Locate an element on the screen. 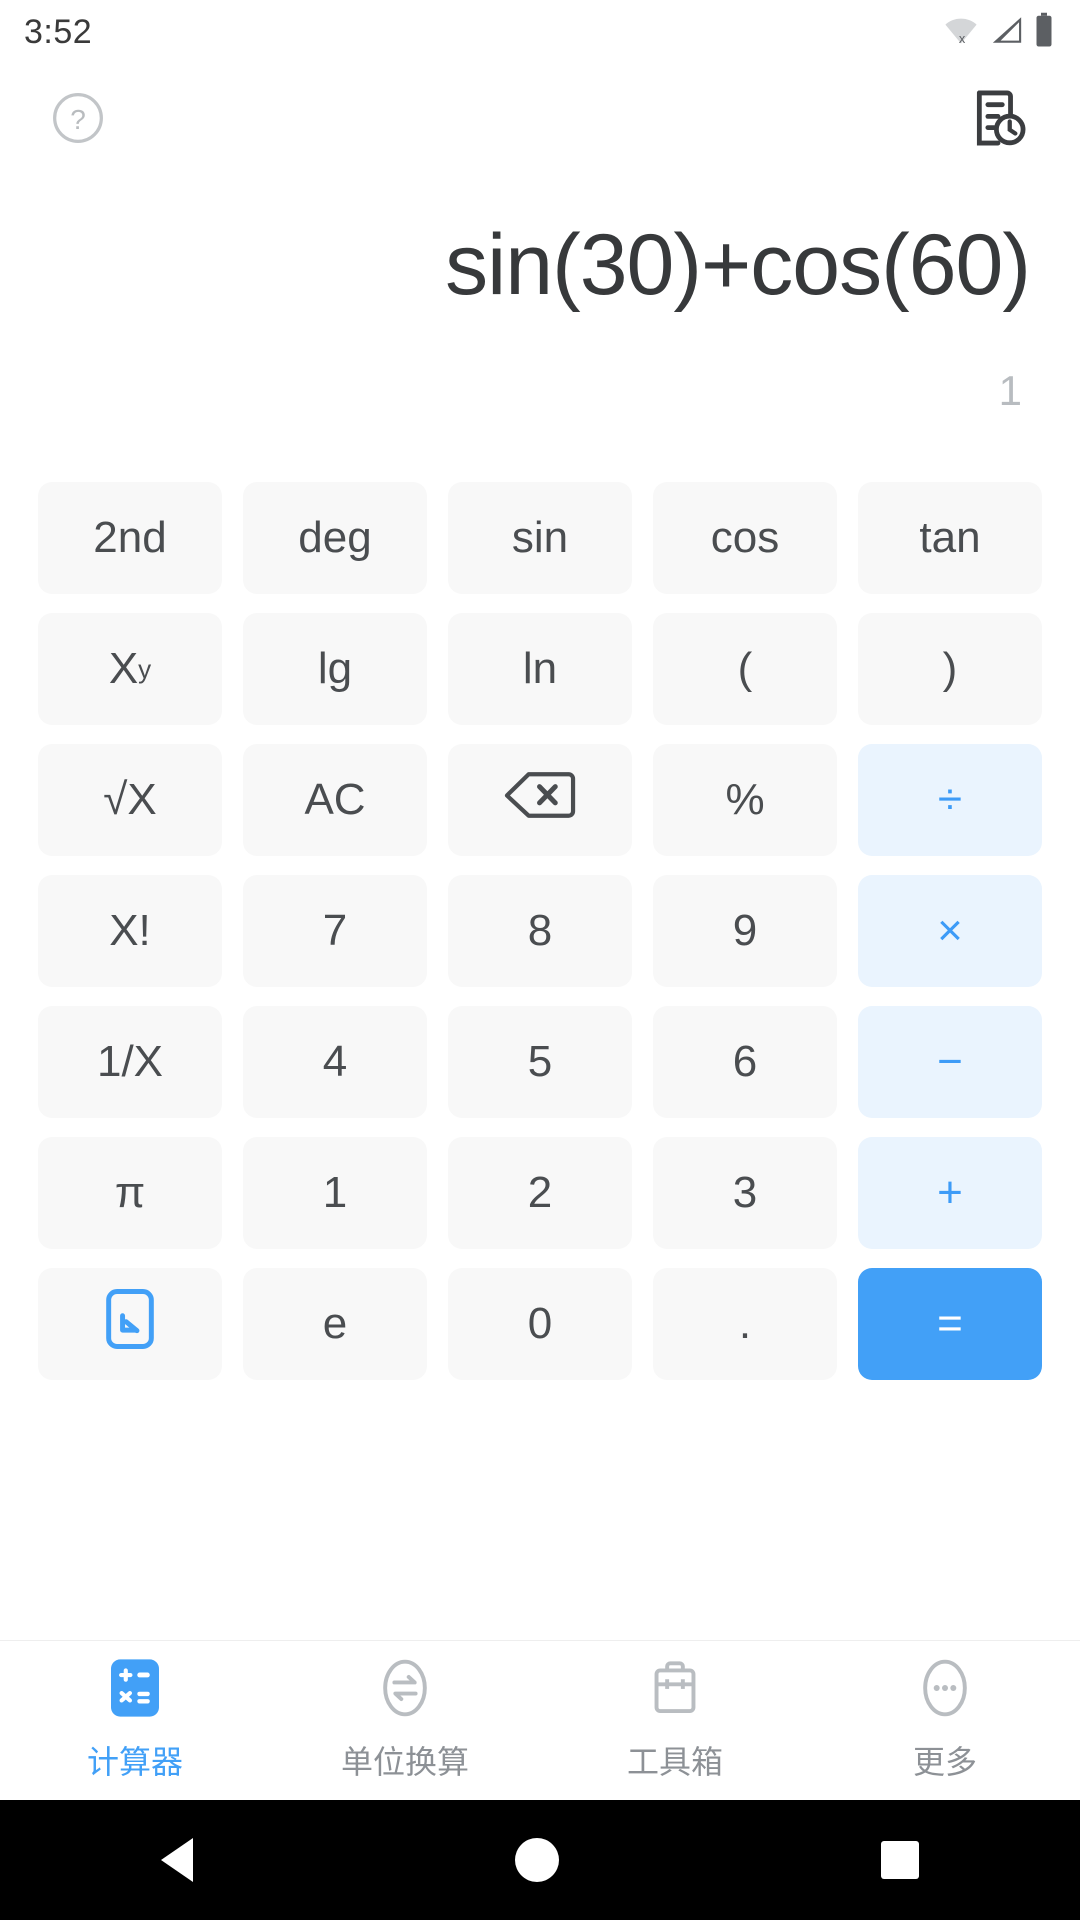  expression-text: sin(30)+cos(60) is located at coordinates (741, 265).